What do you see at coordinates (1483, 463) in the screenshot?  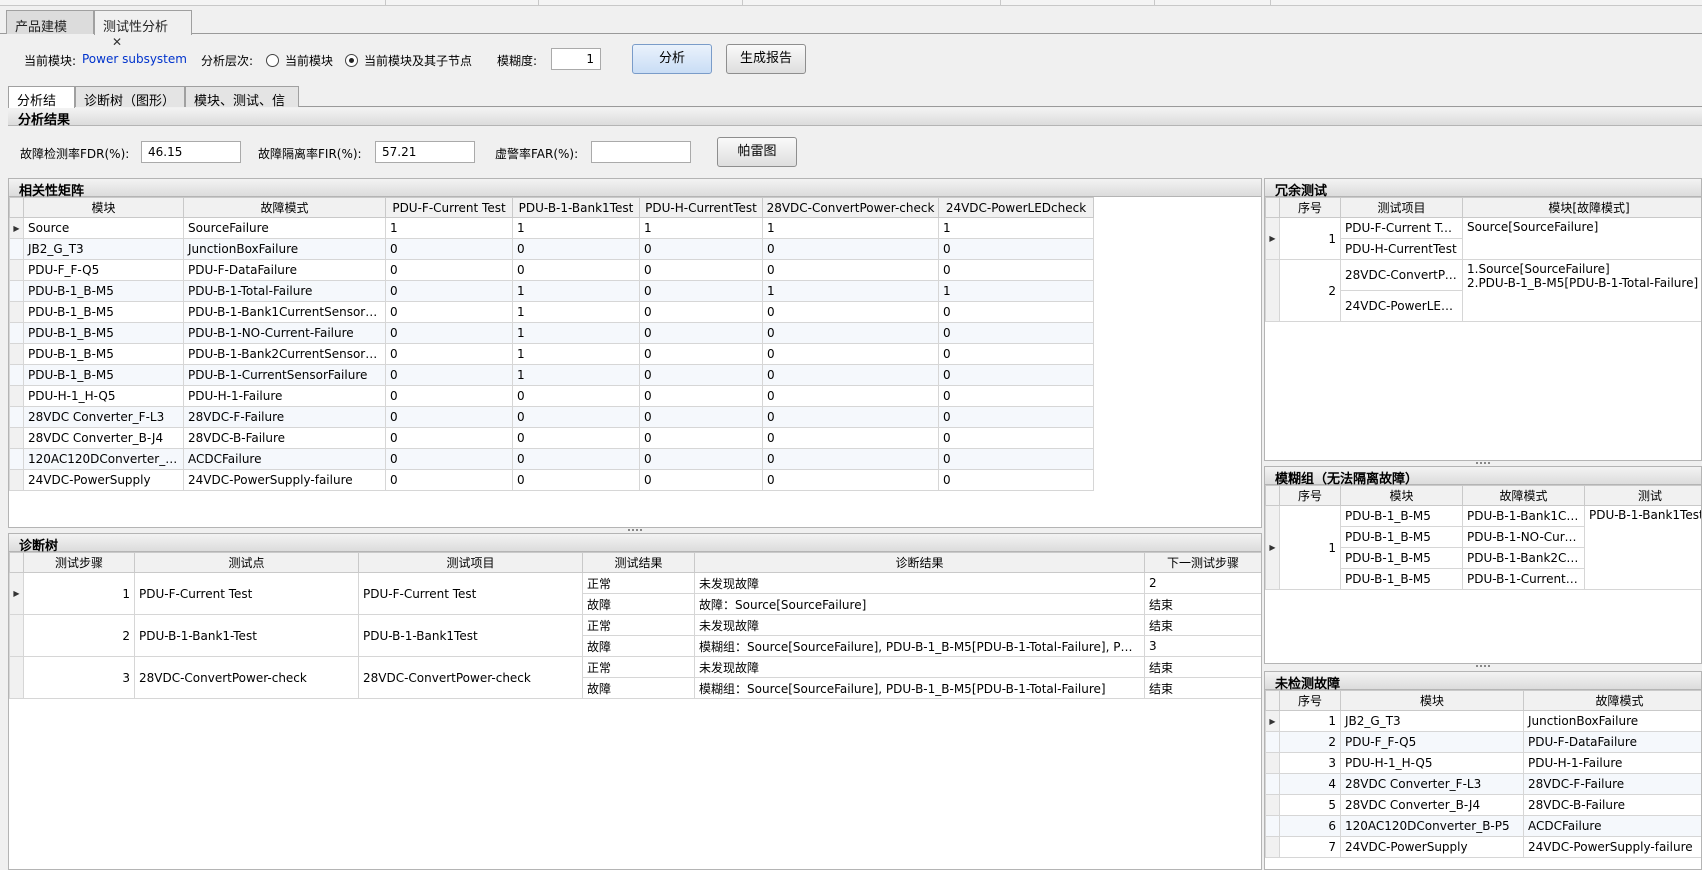 I see `horizontal-splitter` at bounding box center [1483, 463].